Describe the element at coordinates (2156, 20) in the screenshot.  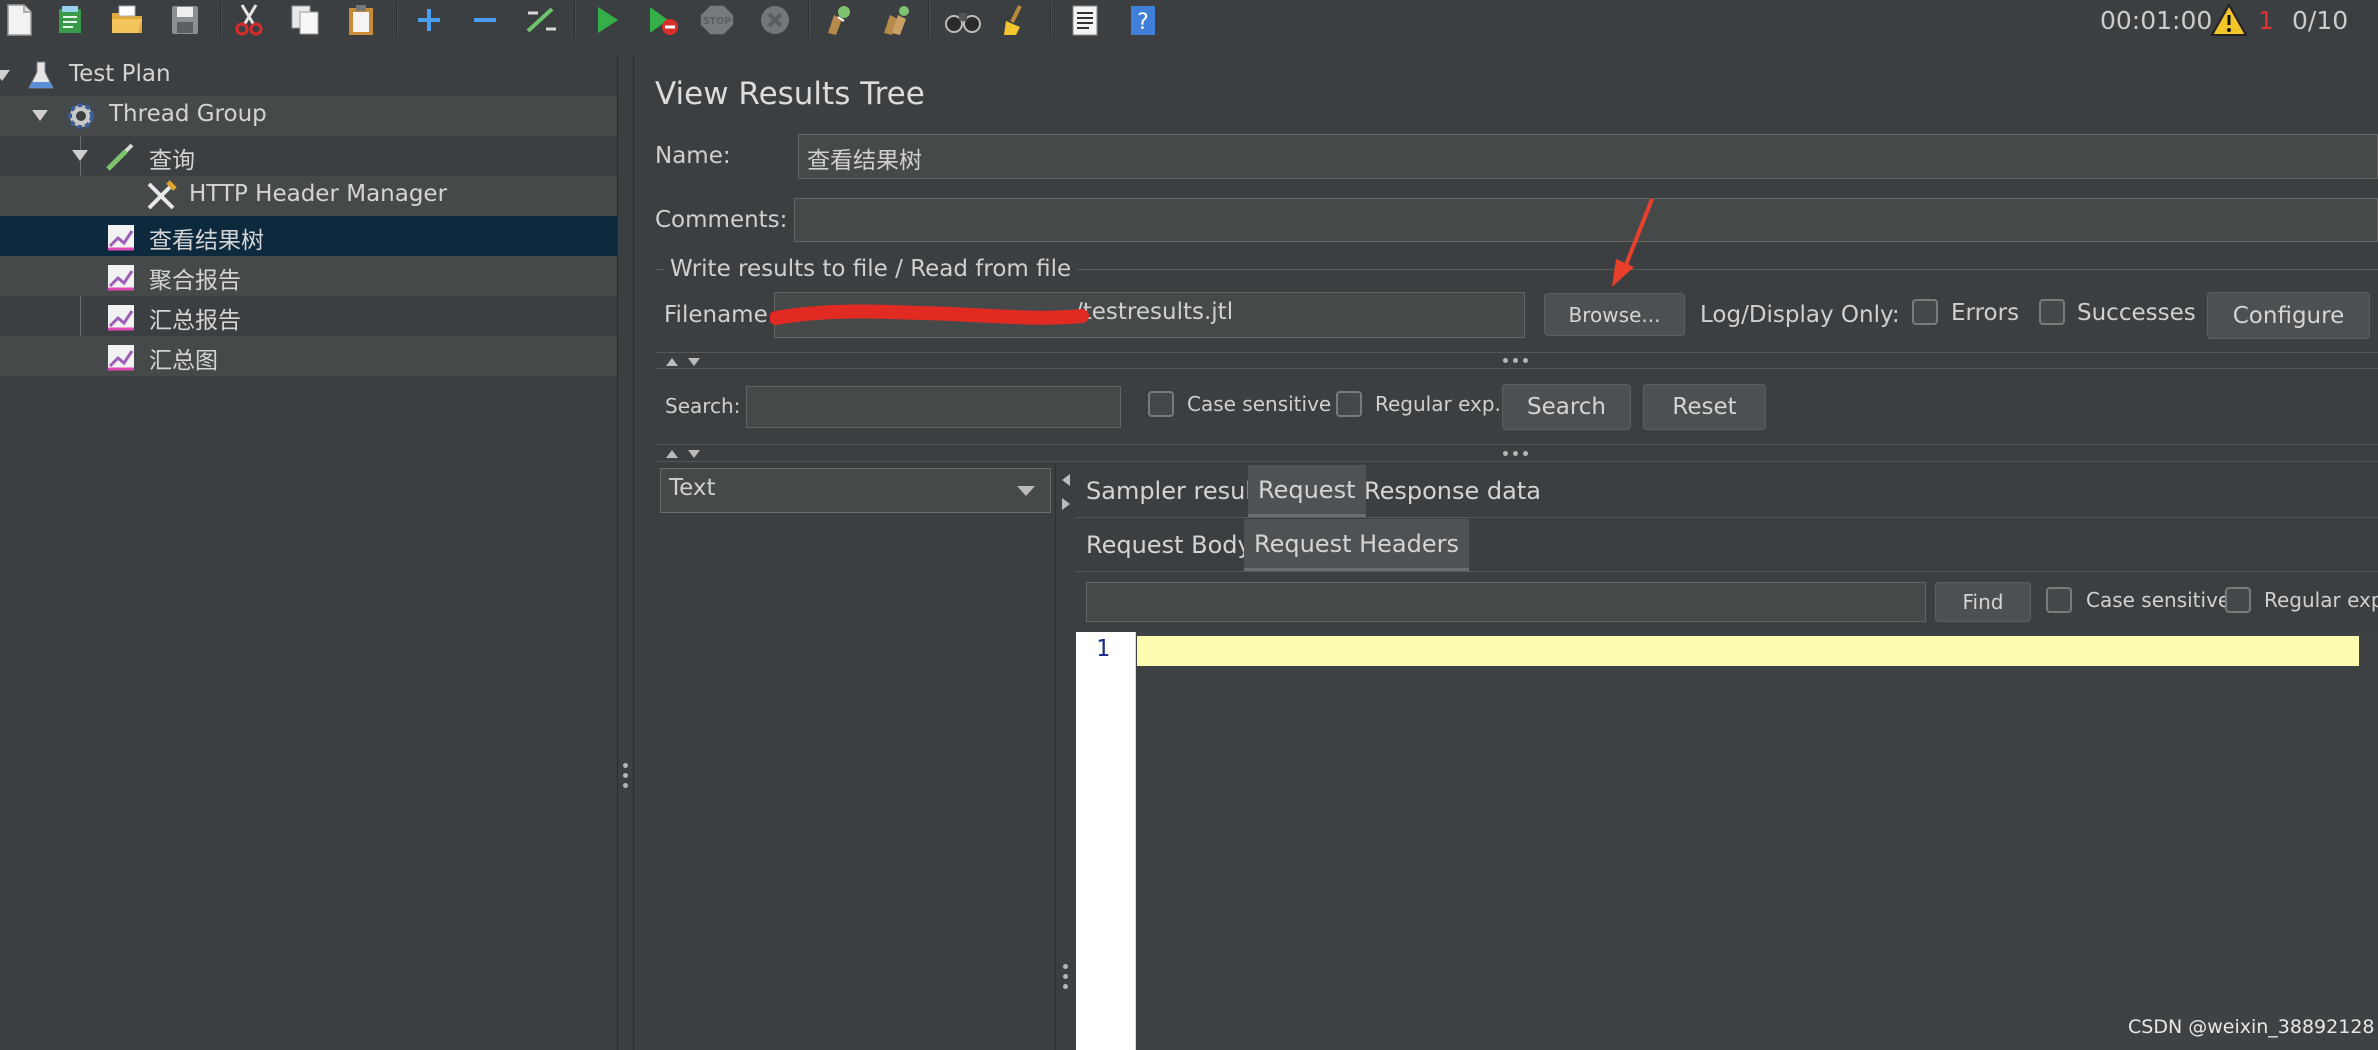
I see `elapsed-timer: 00:01:00` at that location.